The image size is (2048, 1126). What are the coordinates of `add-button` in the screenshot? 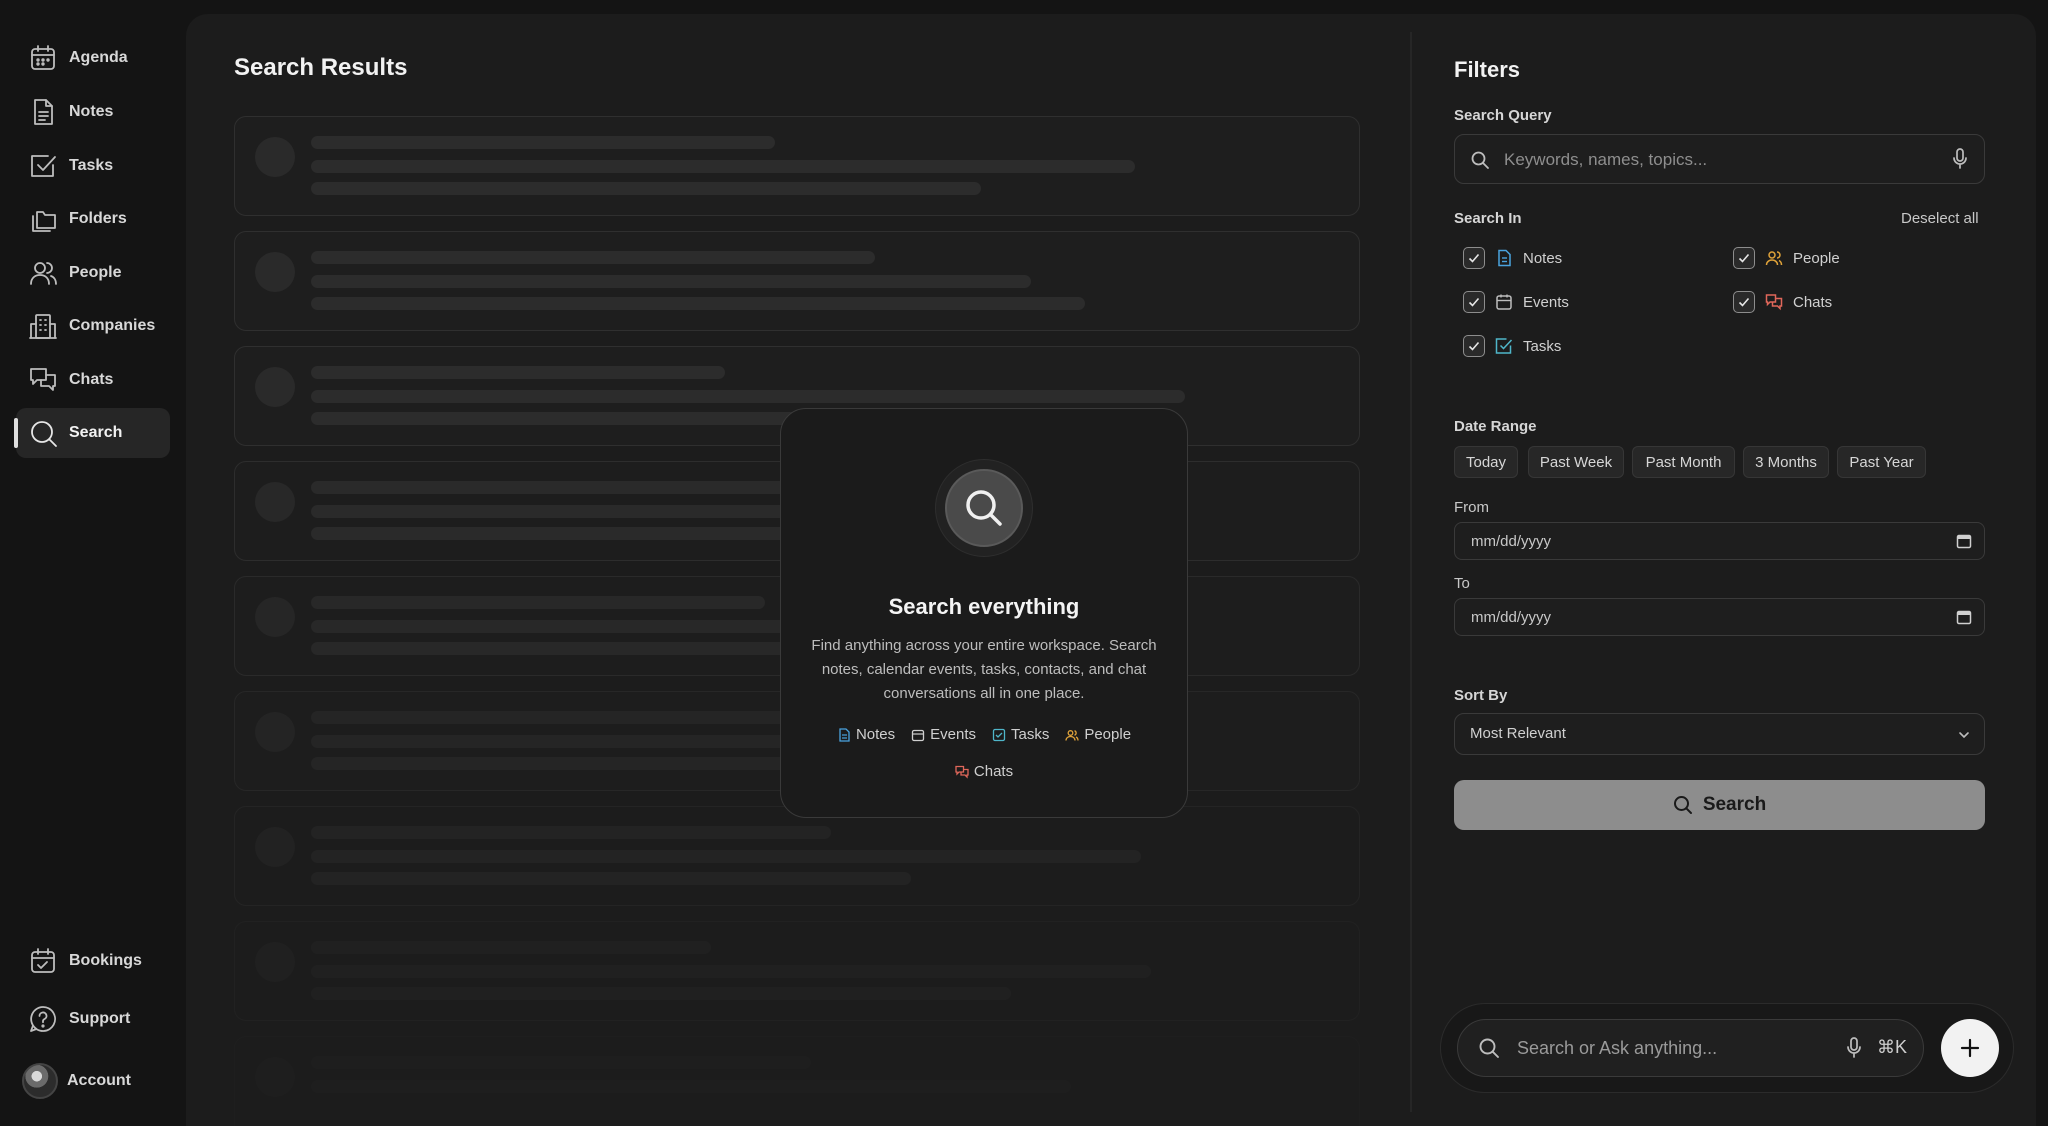 It's located at (1970, 1048).